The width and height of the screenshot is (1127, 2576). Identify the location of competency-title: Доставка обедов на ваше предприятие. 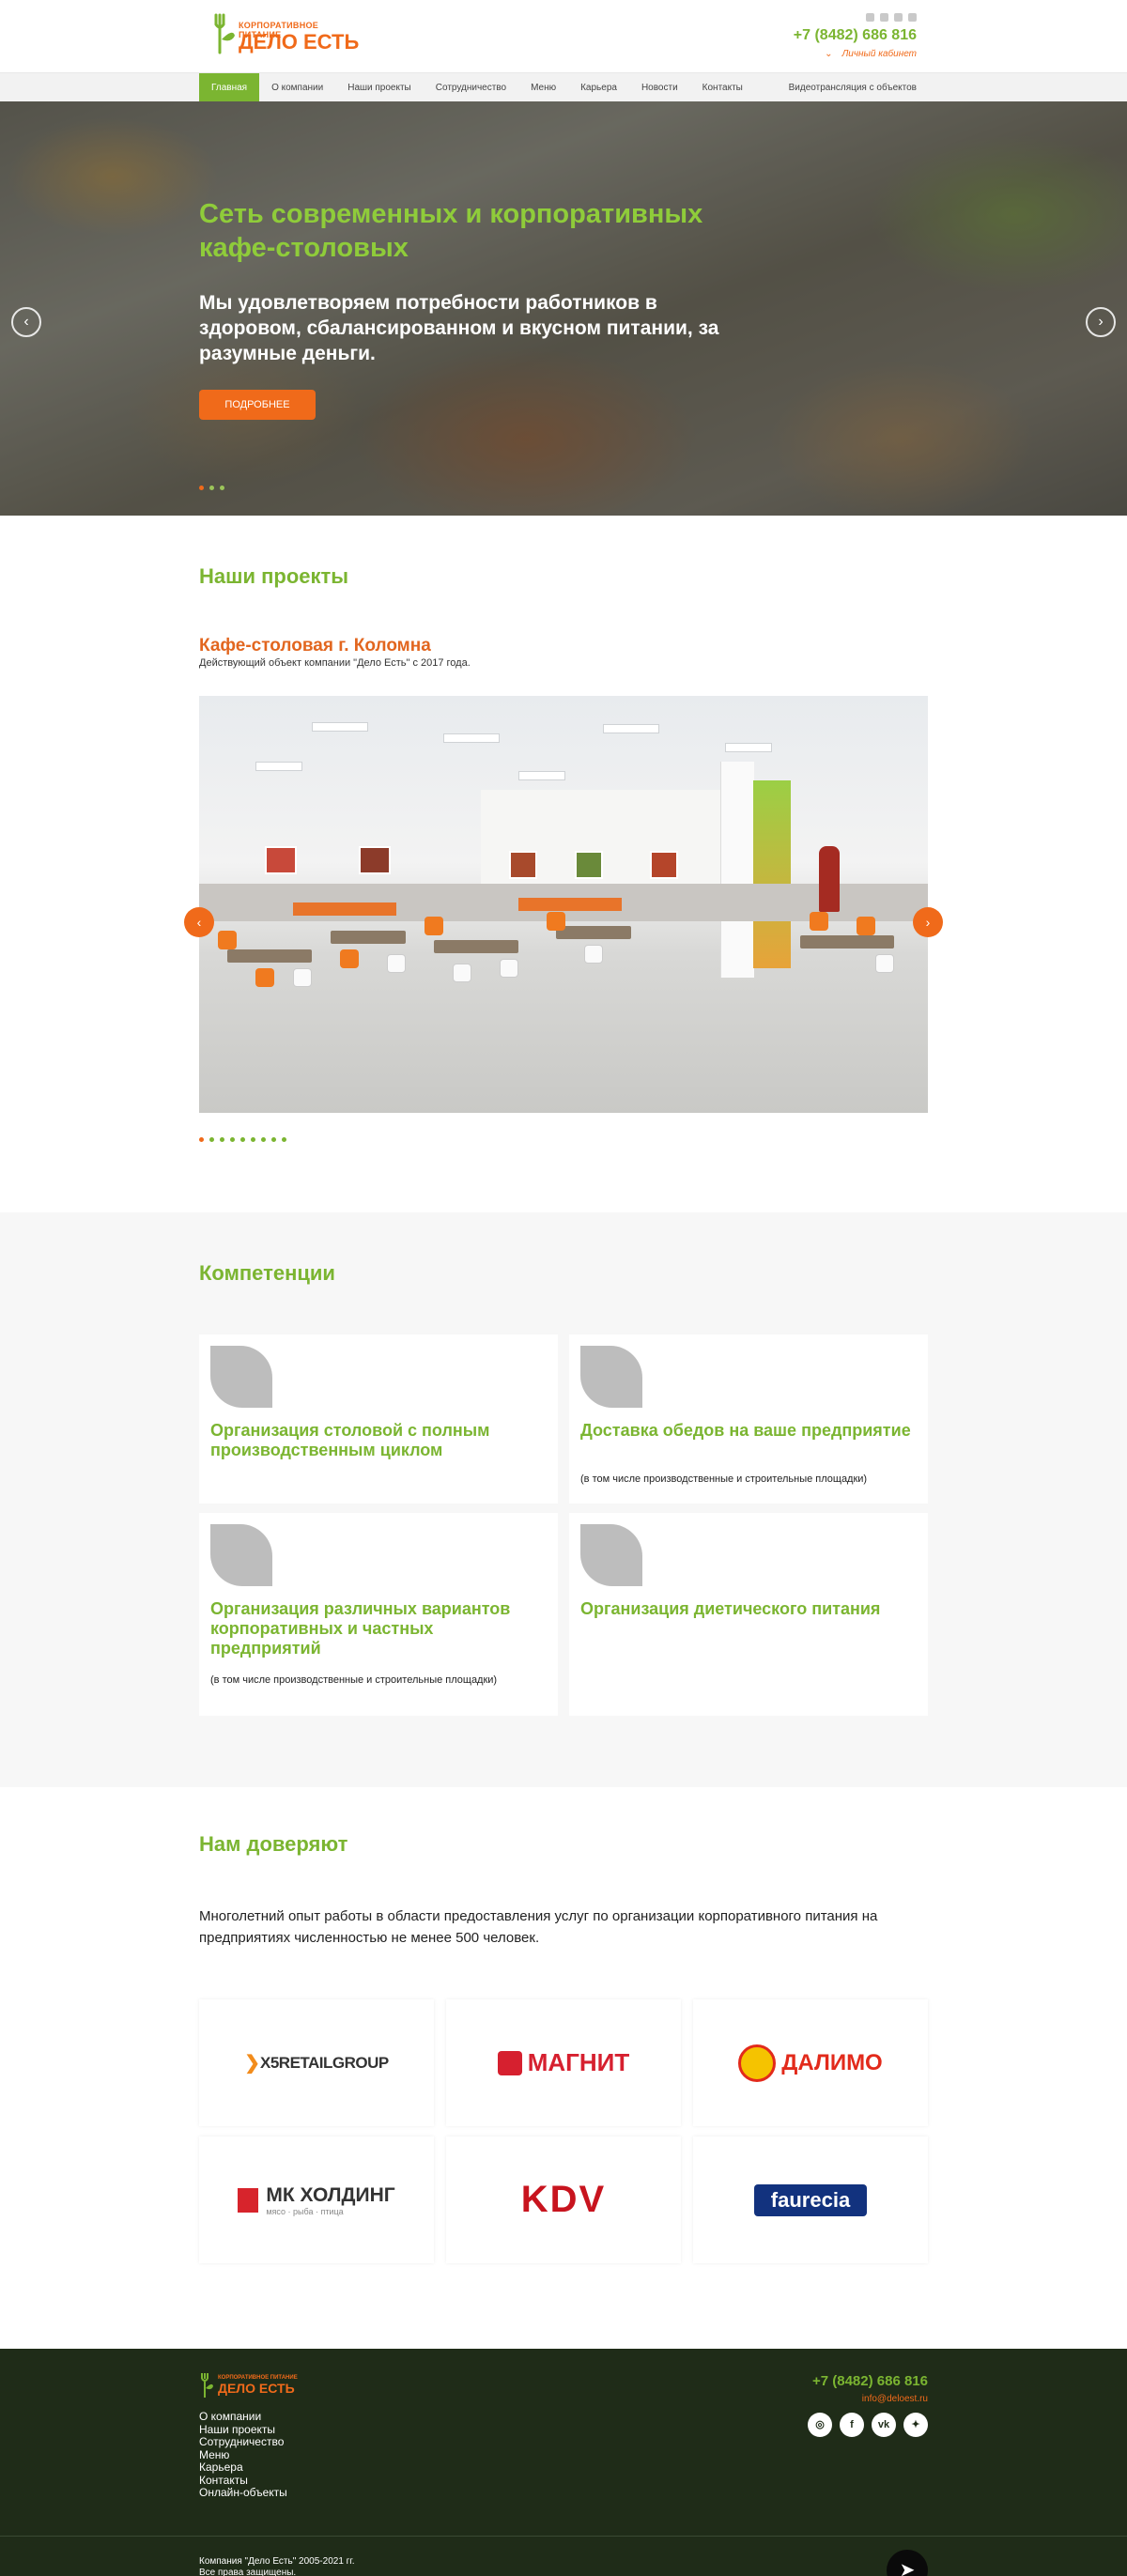
(746, 1430).